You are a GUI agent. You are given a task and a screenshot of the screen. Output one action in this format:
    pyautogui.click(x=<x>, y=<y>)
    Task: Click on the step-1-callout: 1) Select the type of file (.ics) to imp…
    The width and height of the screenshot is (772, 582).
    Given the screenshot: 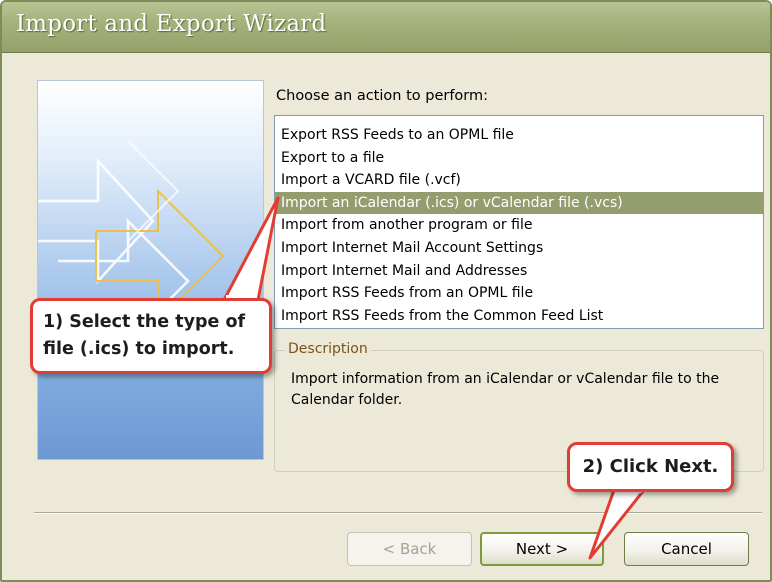 What is the action you would take?
    pyautogui.click(x=151, y=336)
    